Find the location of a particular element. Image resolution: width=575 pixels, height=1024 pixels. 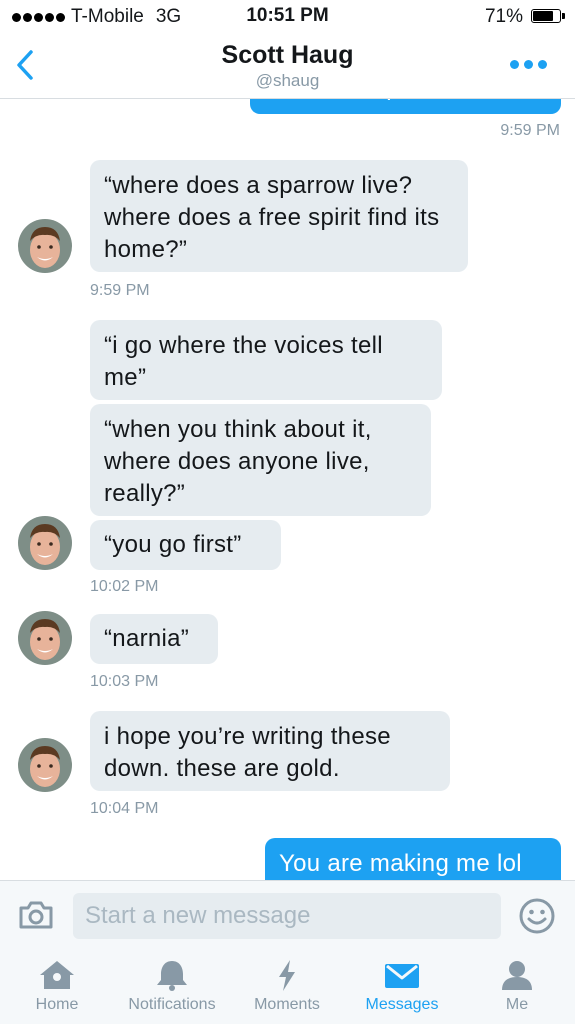

me-person-icon is located at coordinates (517, 975).